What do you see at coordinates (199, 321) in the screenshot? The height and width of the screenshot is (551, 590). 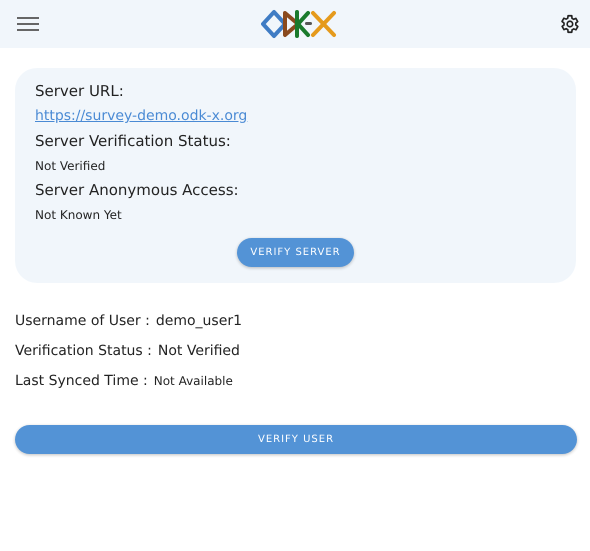 I see `info-value: demo_user1` at bounding box center [199, 321].